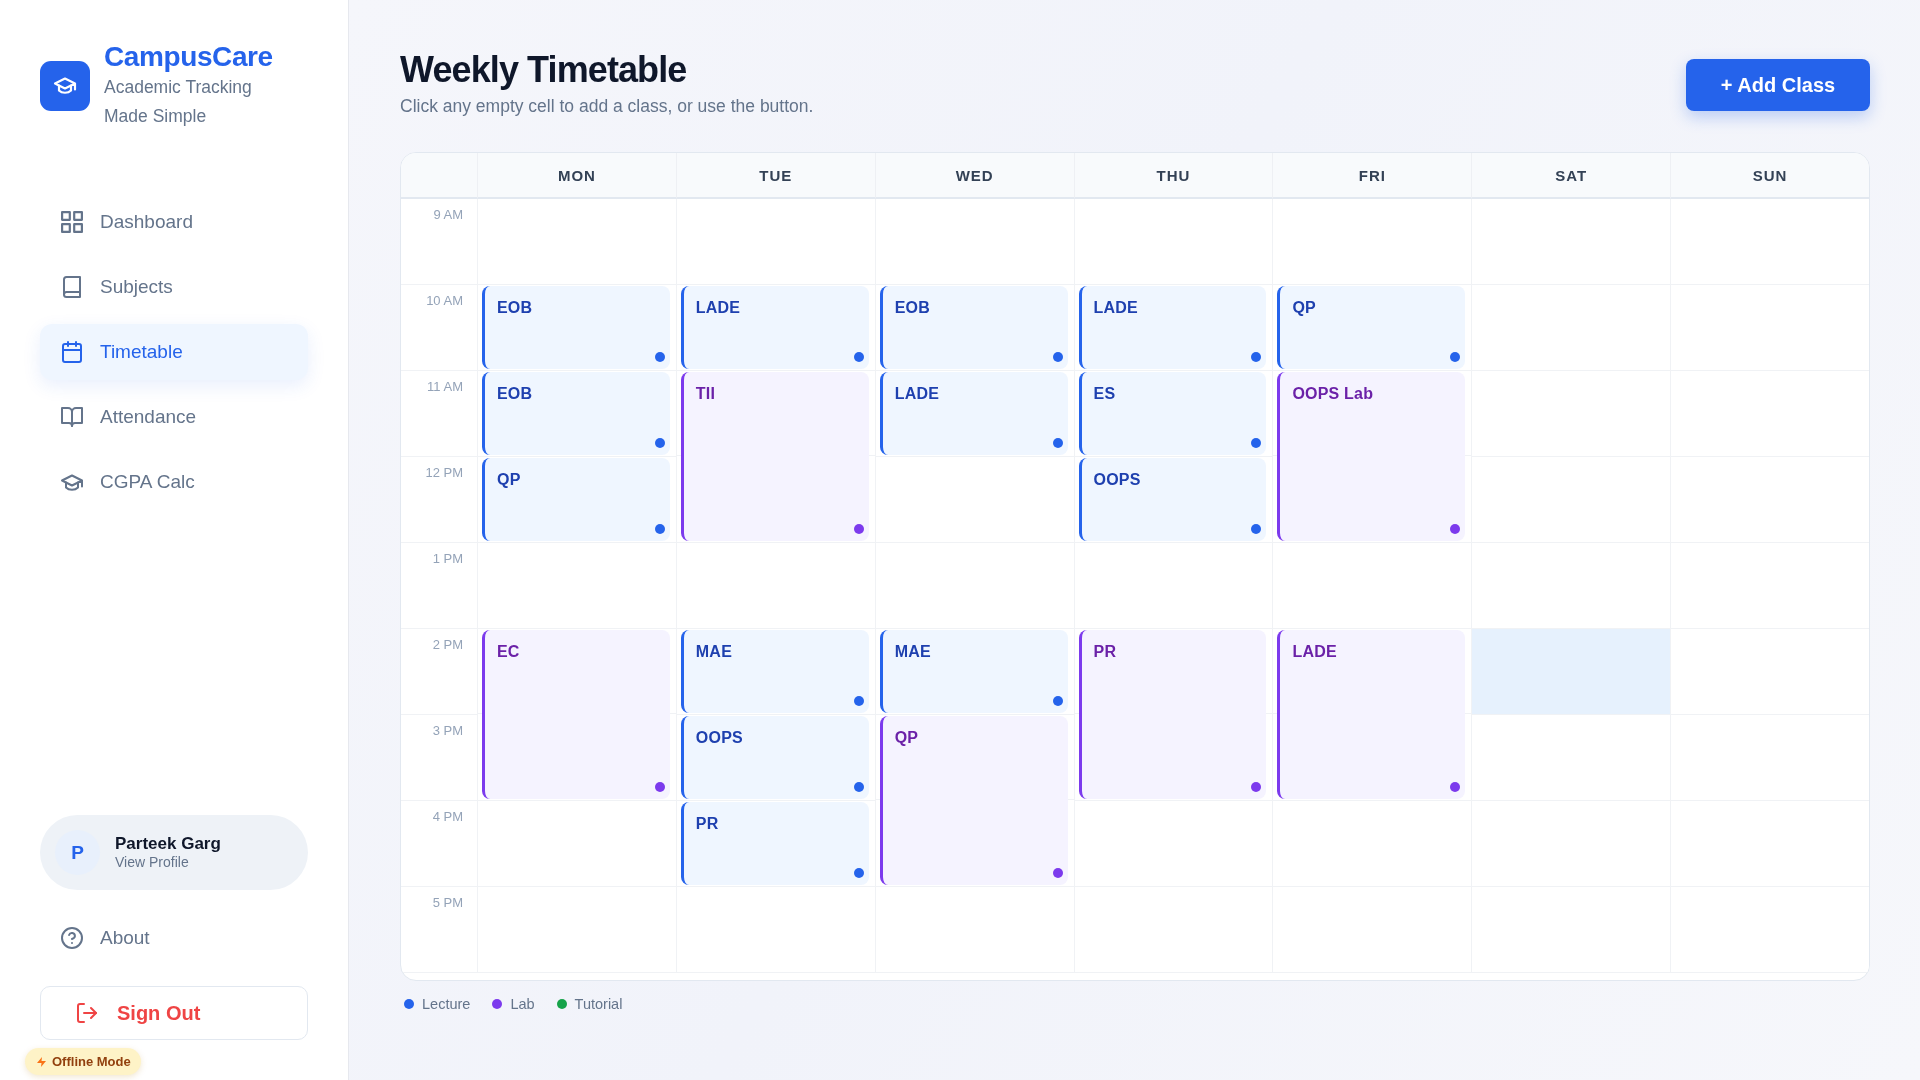 This screenshot has width=1920, height=1080. Describe the element at coordinates (576, 714) in the screenshot. I see `class-block: EC` at that location.